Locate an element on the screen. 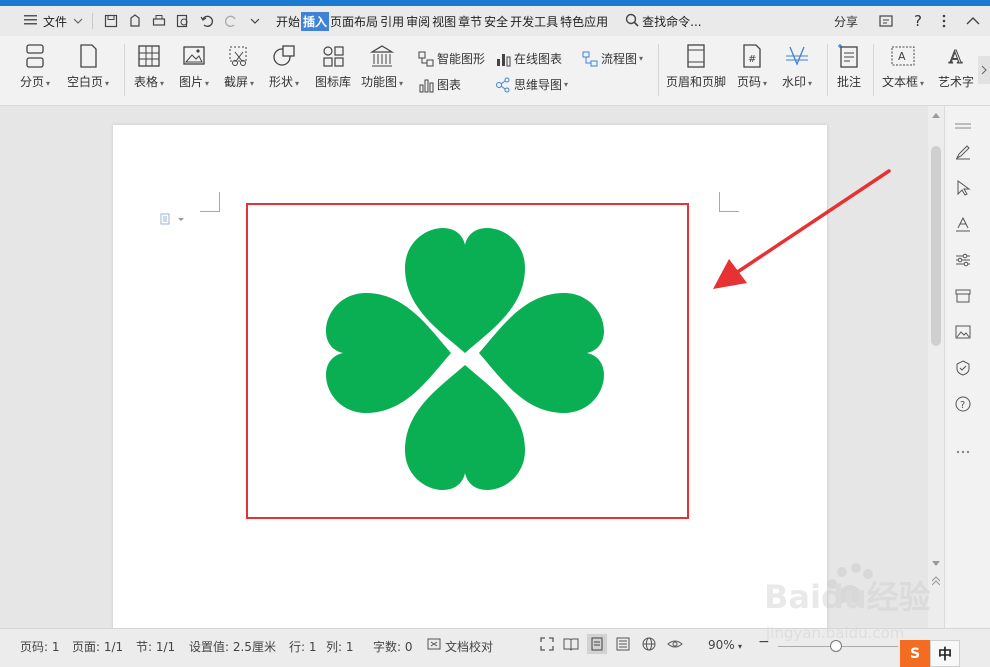  shape-icon is located at coordinates (284, 55).